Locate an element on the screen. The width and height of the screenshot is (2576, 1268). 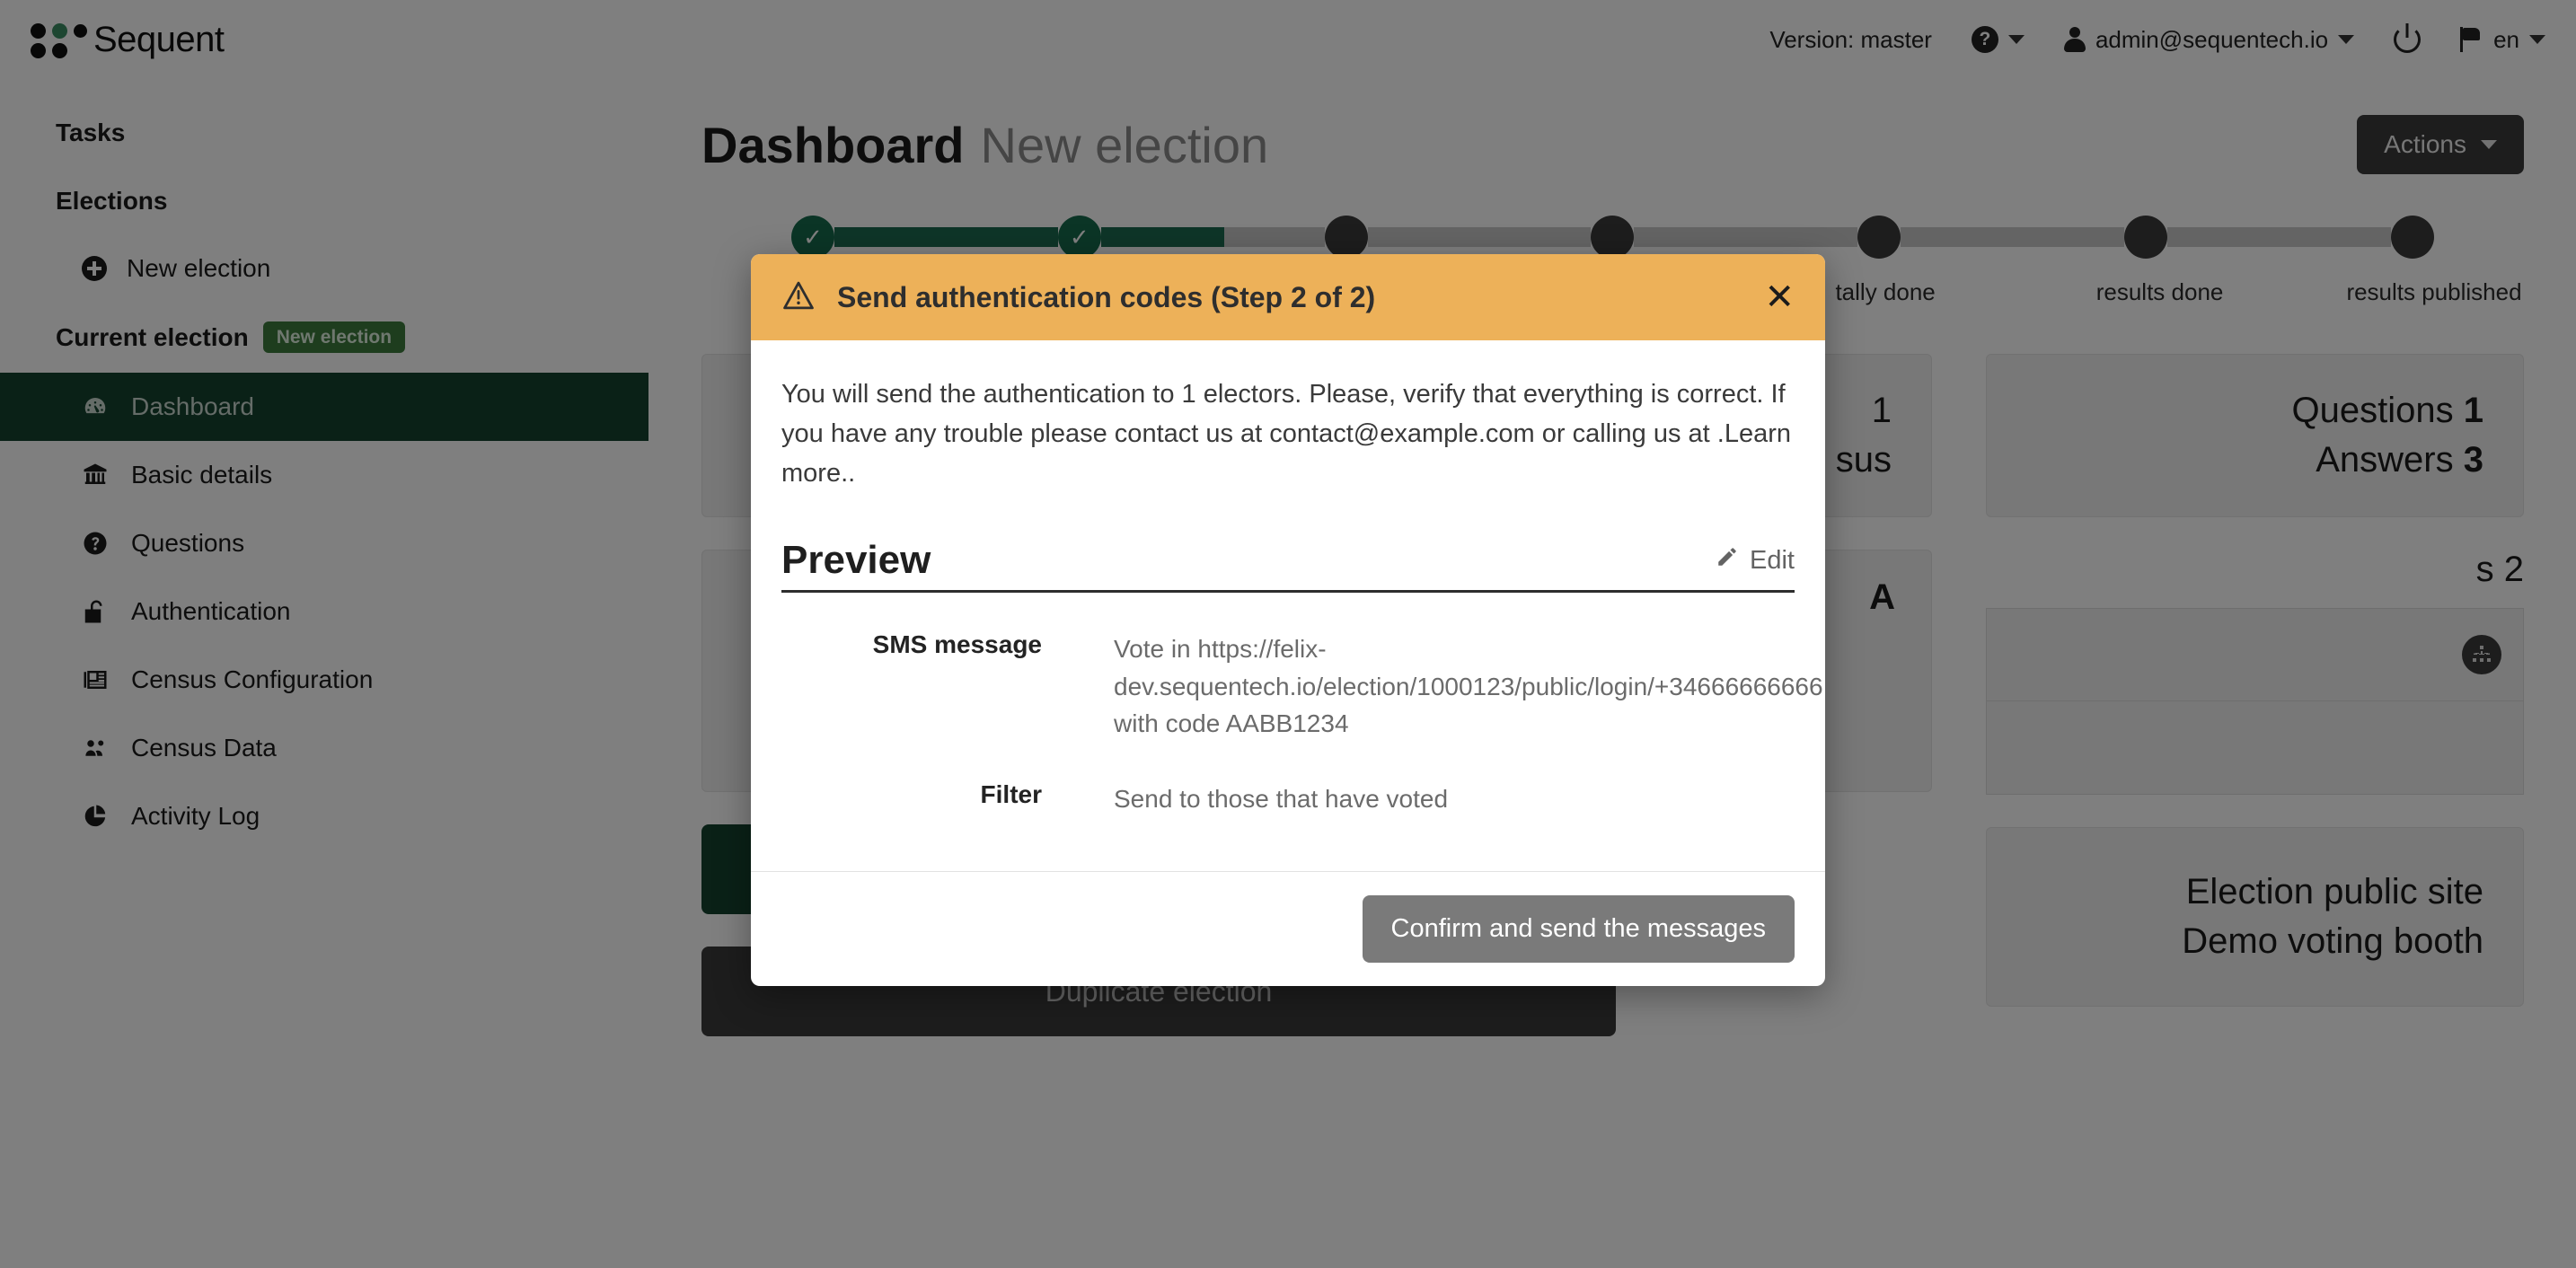
close-icon: ✕ is located at coordinates (1779, 297).